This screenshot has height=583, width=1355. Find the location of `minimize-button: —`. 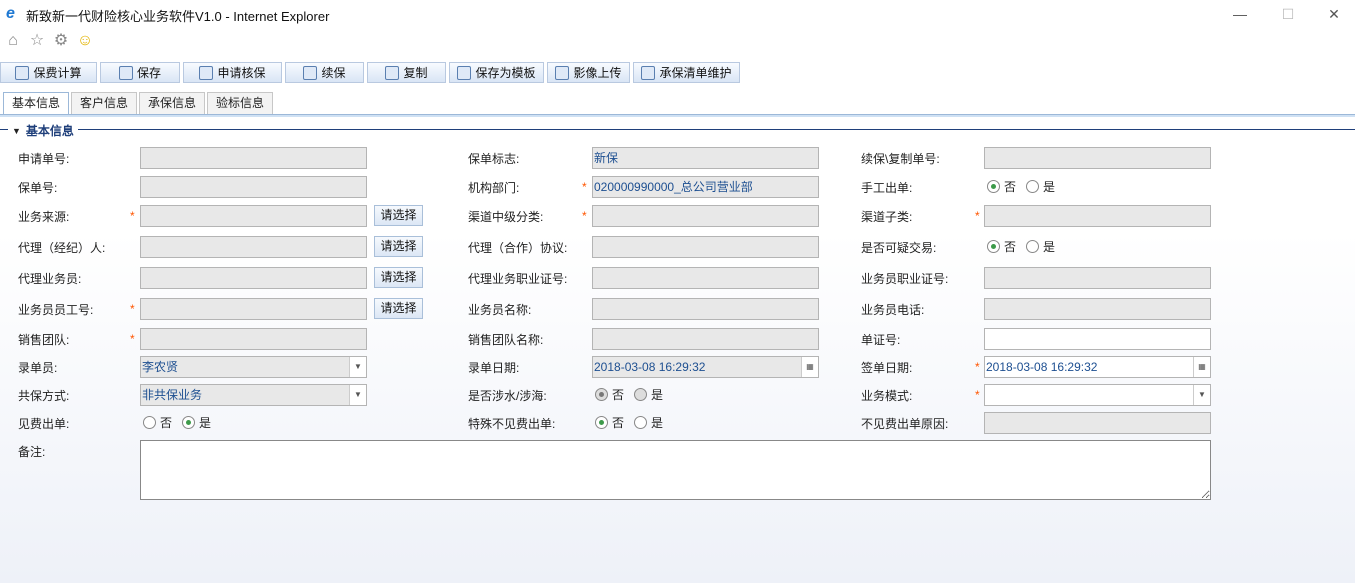

minimize-button: — is located at coordinates (1240, 14).